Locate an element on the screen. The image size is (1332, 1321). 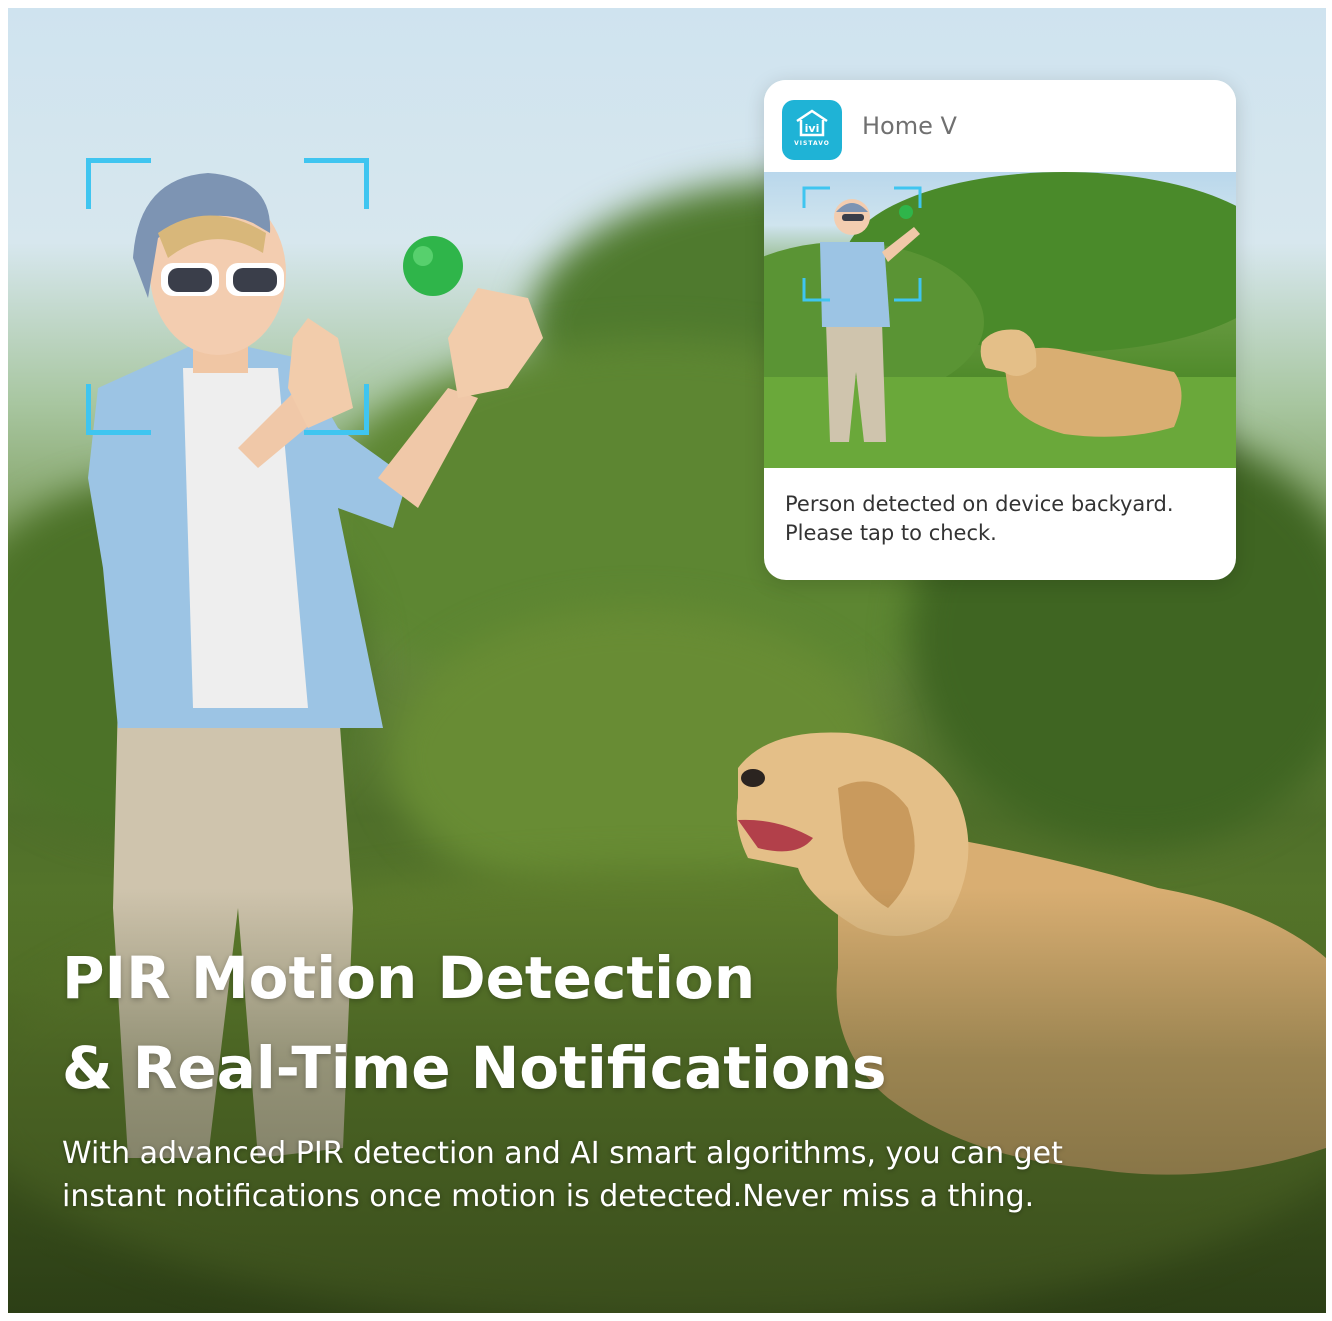
detection-frame-corner-tl is located at coordinates (118, 183).